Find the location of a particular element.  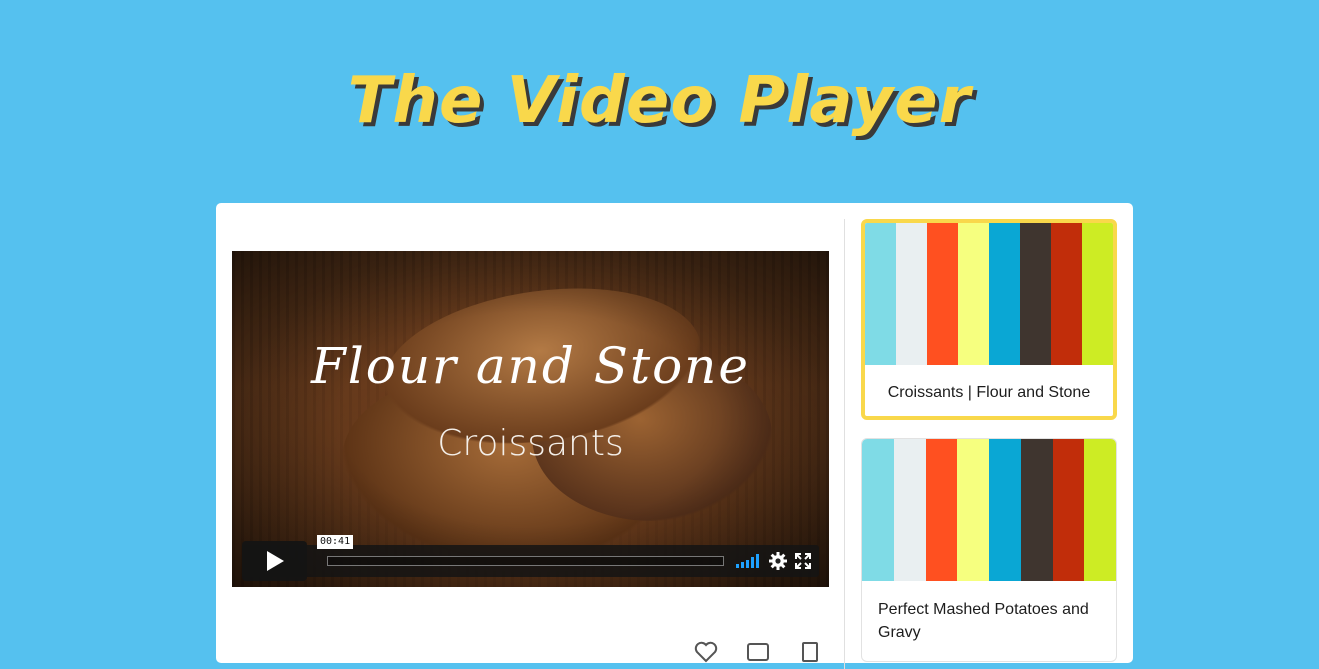

playlist-item-title: Croissants | Flour and Stone is located at coordinates (989, 392).